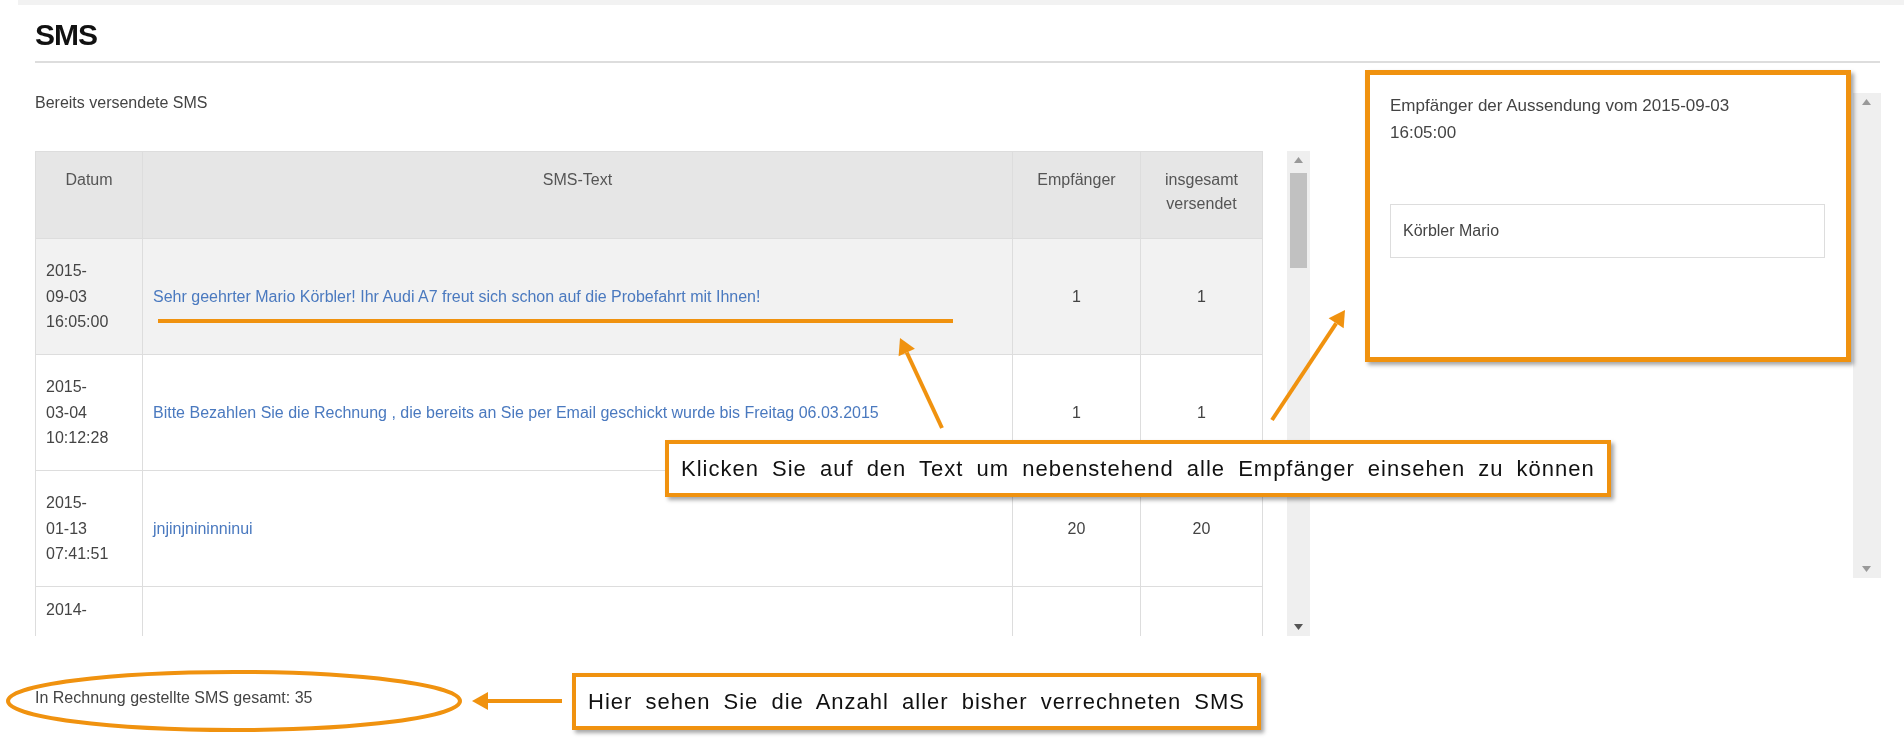 The width and height of the screenshot is (1904, 749). I want to click on date-text: 2015- 09-03 16:05:00, so click(77, 296).